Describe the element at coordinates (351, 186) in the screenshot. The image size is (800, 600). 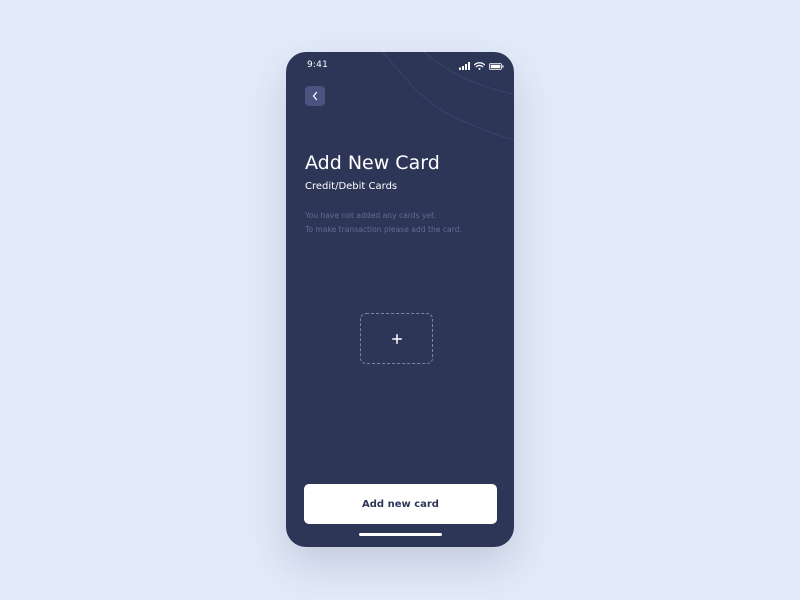
I see `page-subtitle: Credit/Debit Cards` at that location.